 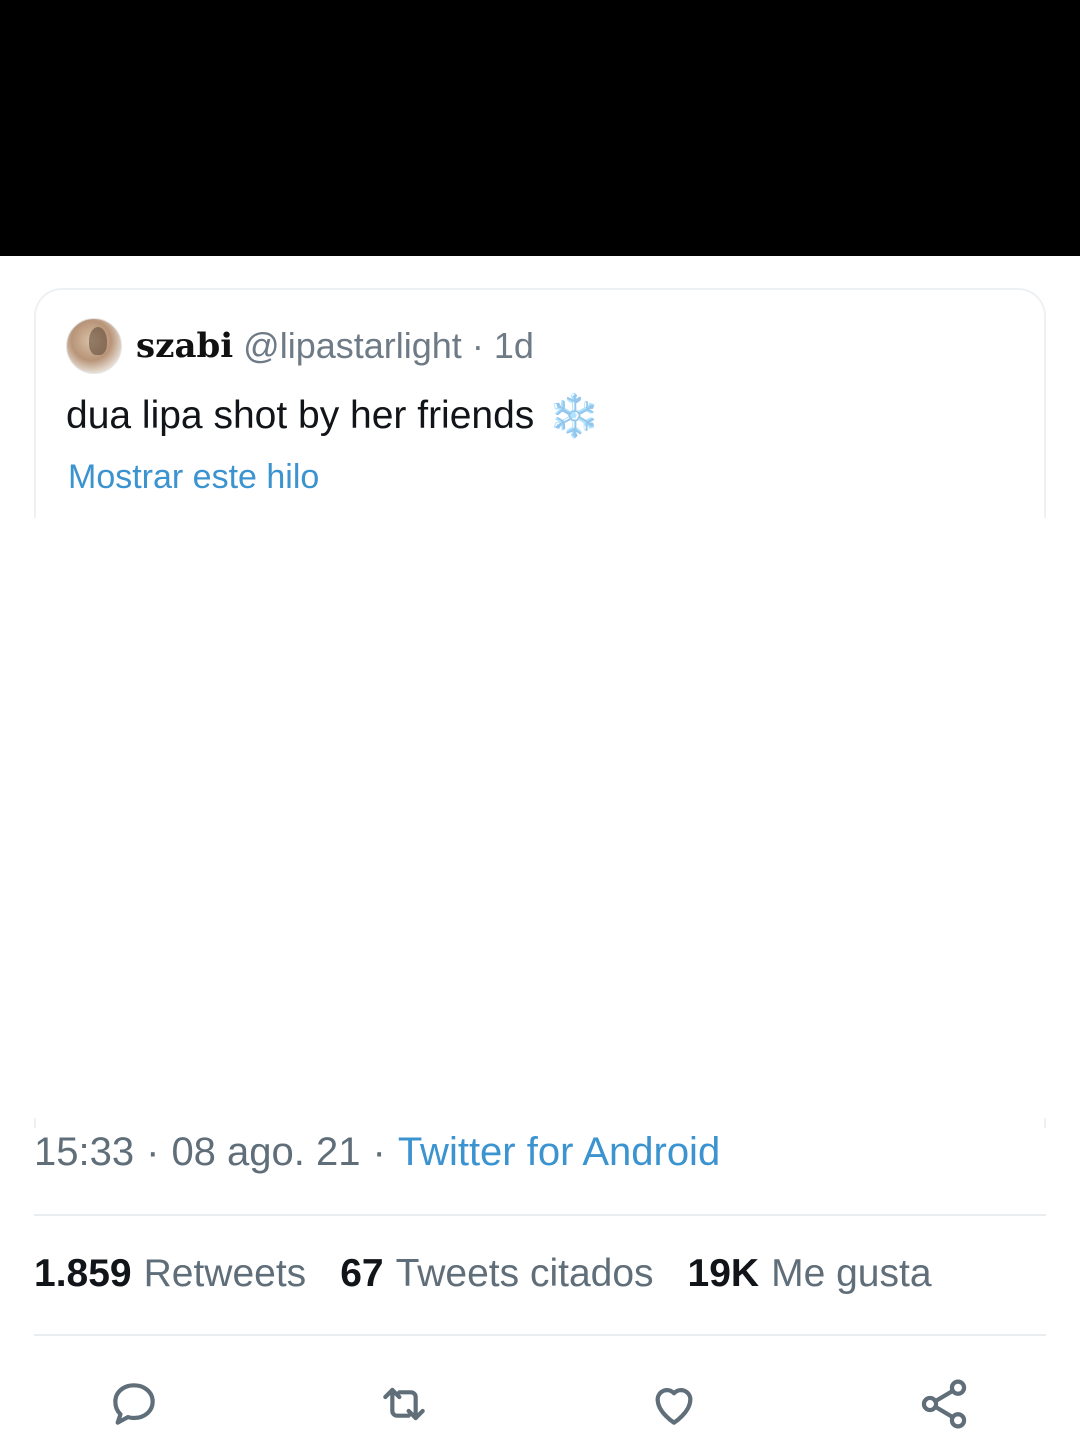 I want to click on share-icon, so click(x=944, y=1404).